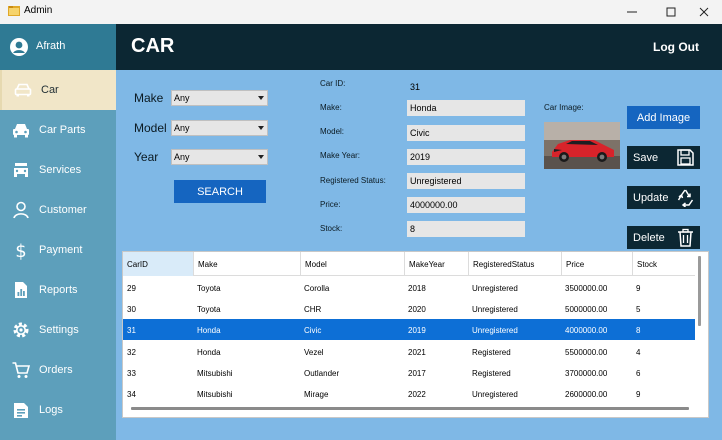  I want to click on save-label: Save, so click(646, 157).